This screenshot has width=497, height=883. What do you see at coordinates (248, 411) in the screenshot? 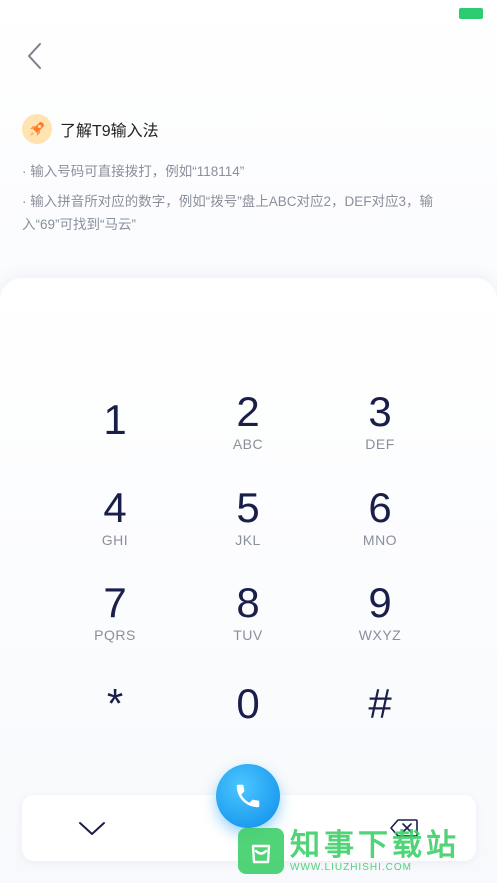
I see `key-digit: 2` at bounding box center [248, 411].